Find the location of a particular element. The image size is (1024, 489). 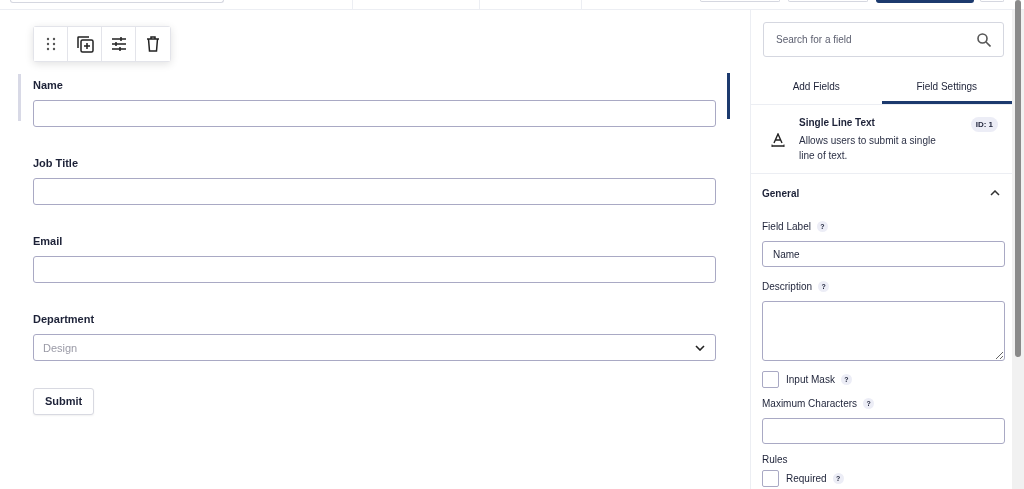

field-label: Name is located at coordinates (48, 85).